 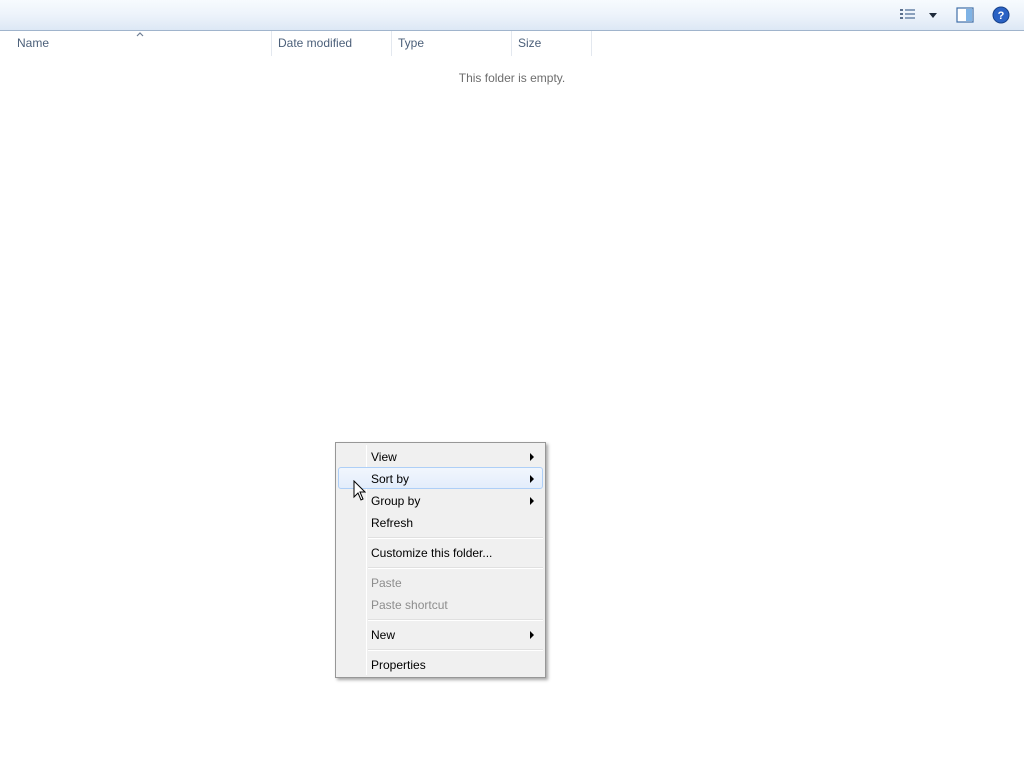 What do you see at coordinates (440, 522) in the screenshot?
I see `menu-item-refresh: Refresh` at bounding box center [440, 522].